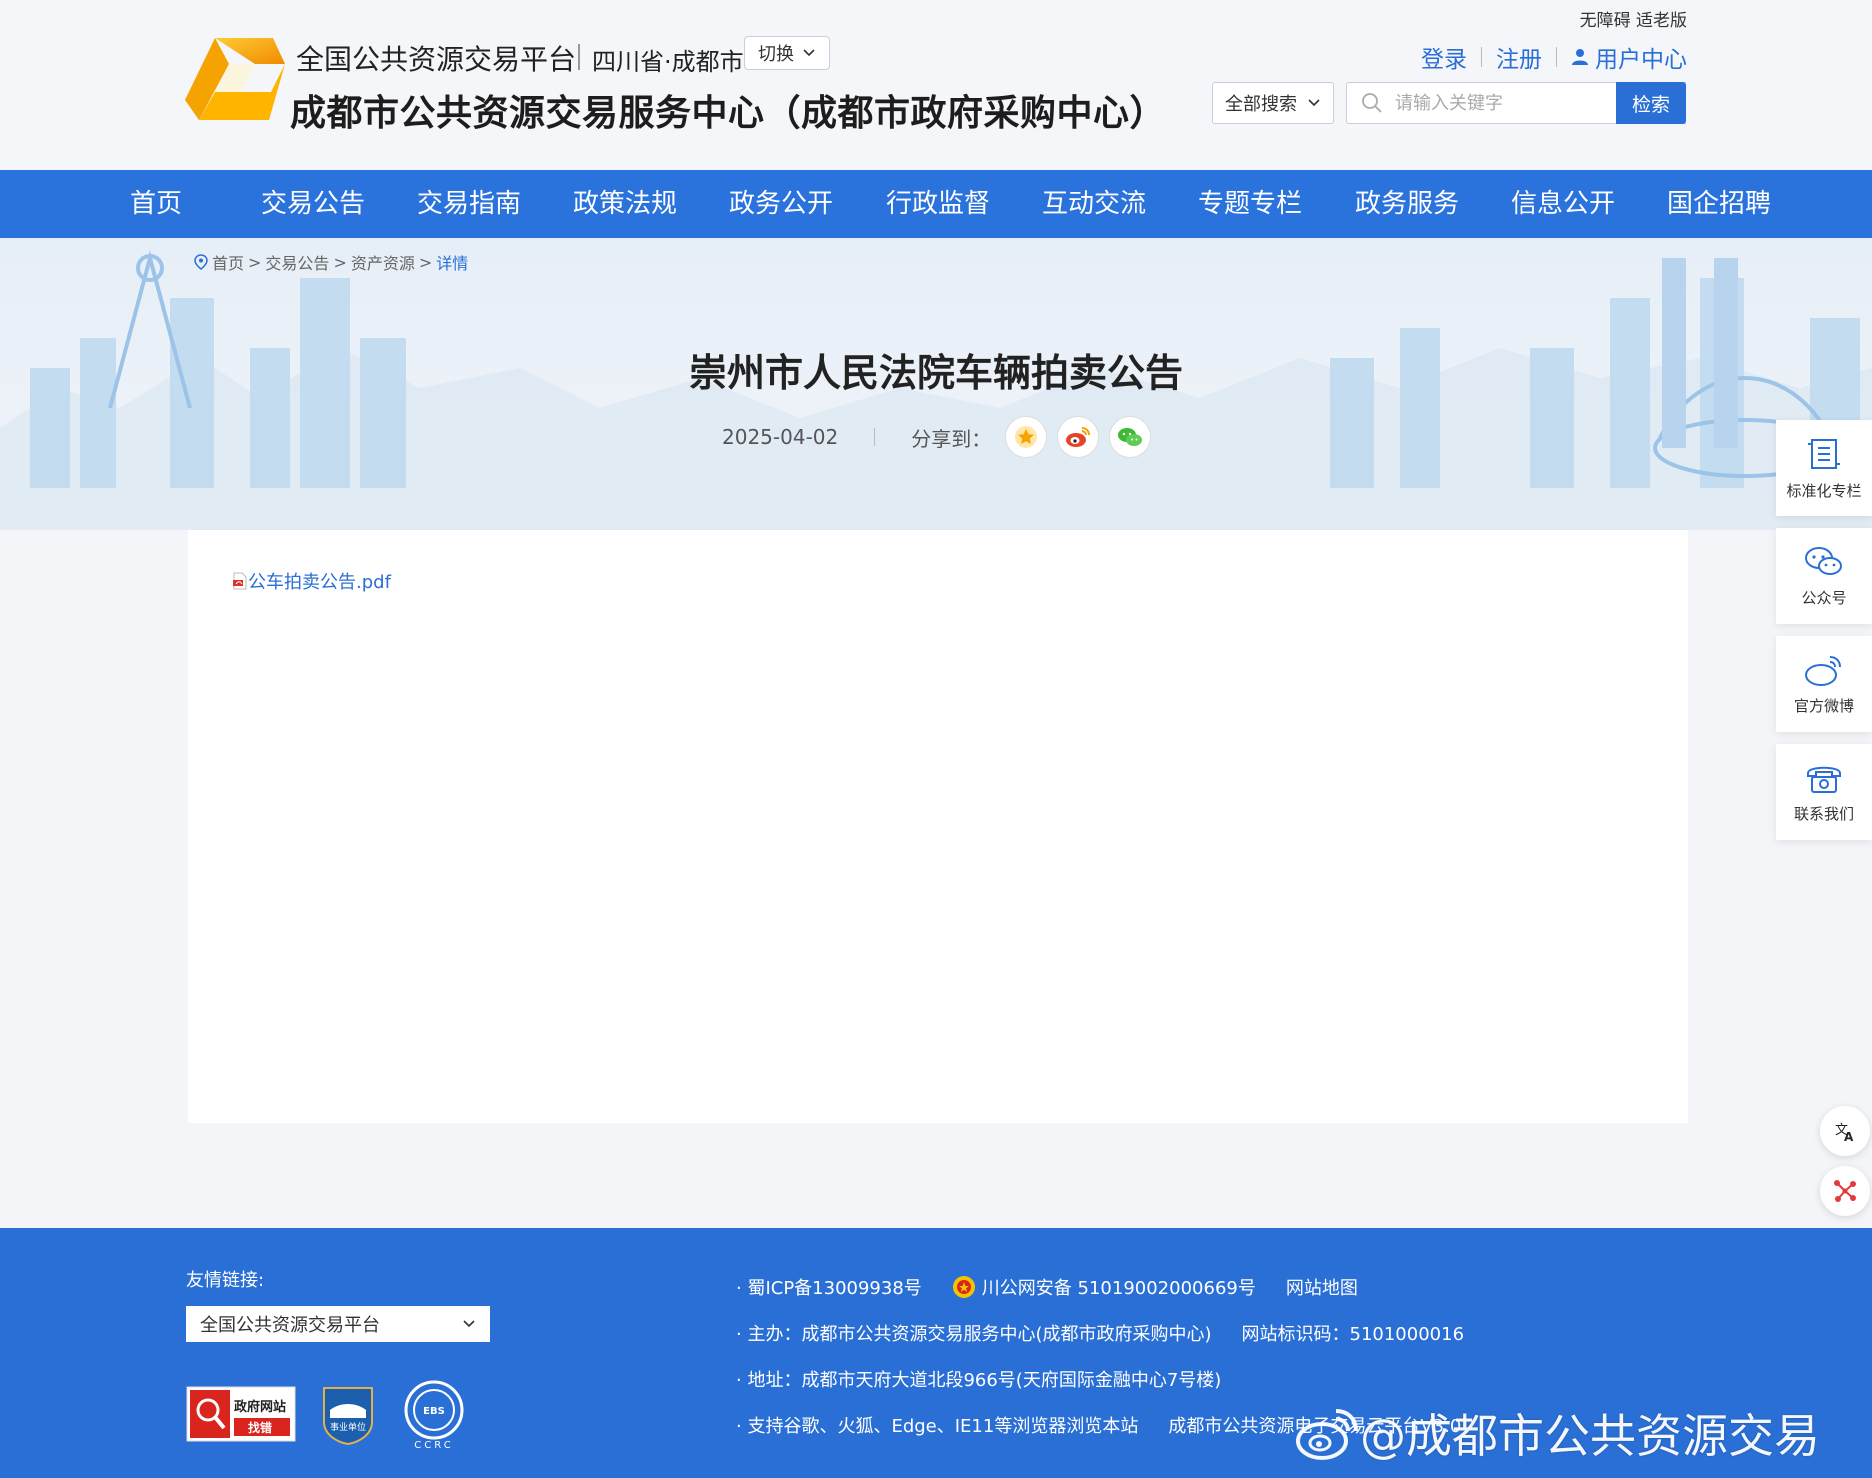  I want to click on pdf-file-icon, so click(240, 581).